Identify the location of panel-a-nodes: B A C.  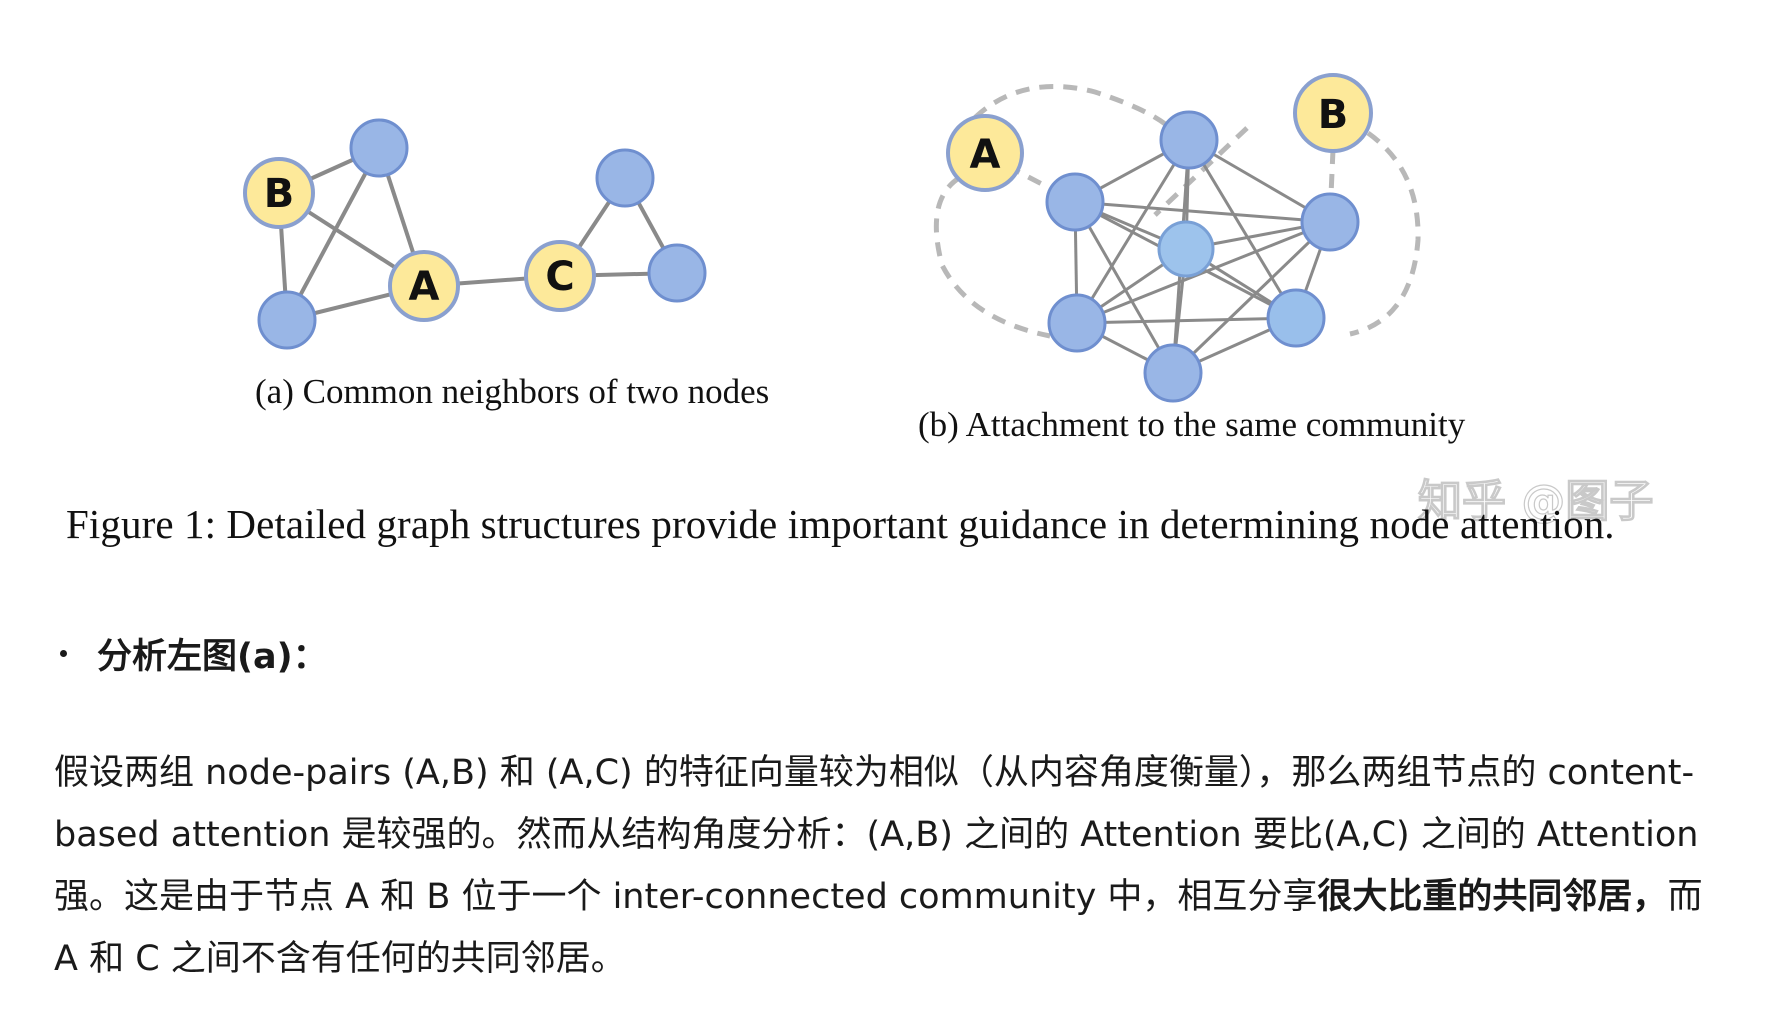
(475, 234).